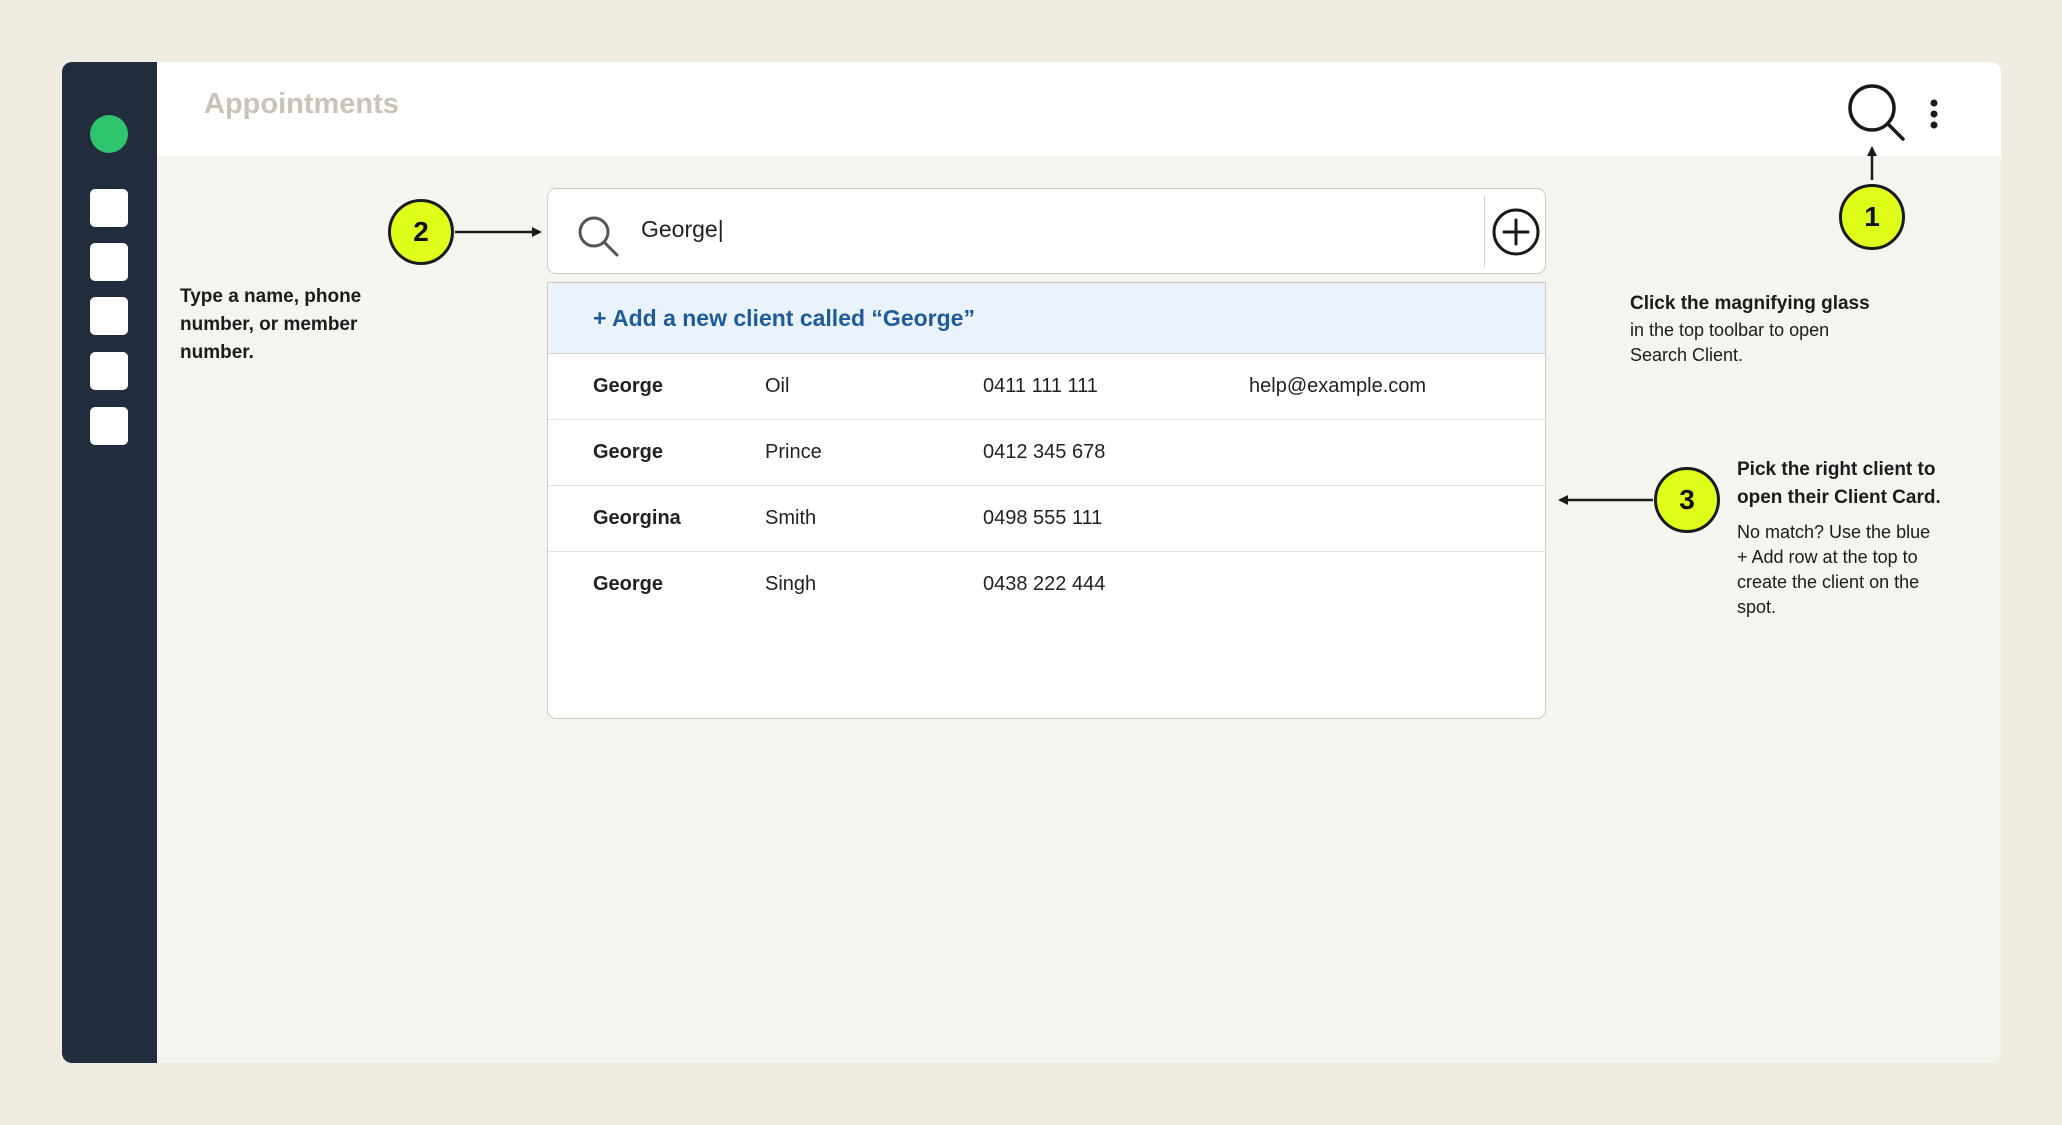  What do you see at coordinates (1827, 557) in the screenshot?
I see `step-3-line: + Add row at the top to` at bounding box center [1827, 557].